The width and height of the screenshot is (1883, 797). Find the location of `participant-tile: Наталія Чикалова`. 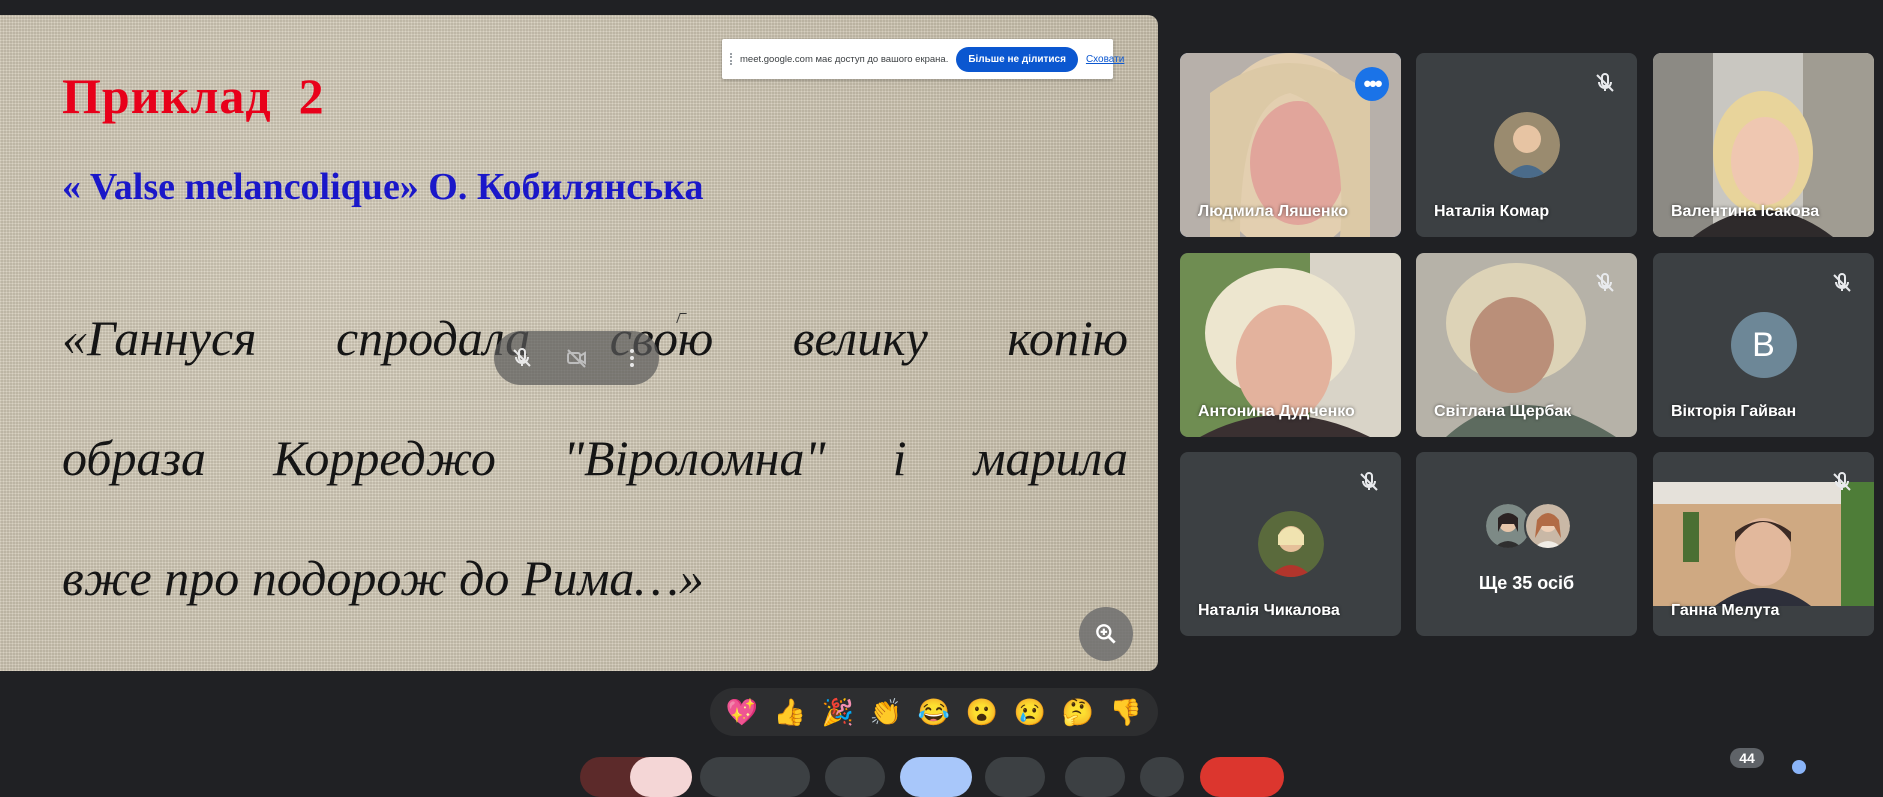

participant-tile: Наталія Чикалова is located at coordinates (1290, 544).